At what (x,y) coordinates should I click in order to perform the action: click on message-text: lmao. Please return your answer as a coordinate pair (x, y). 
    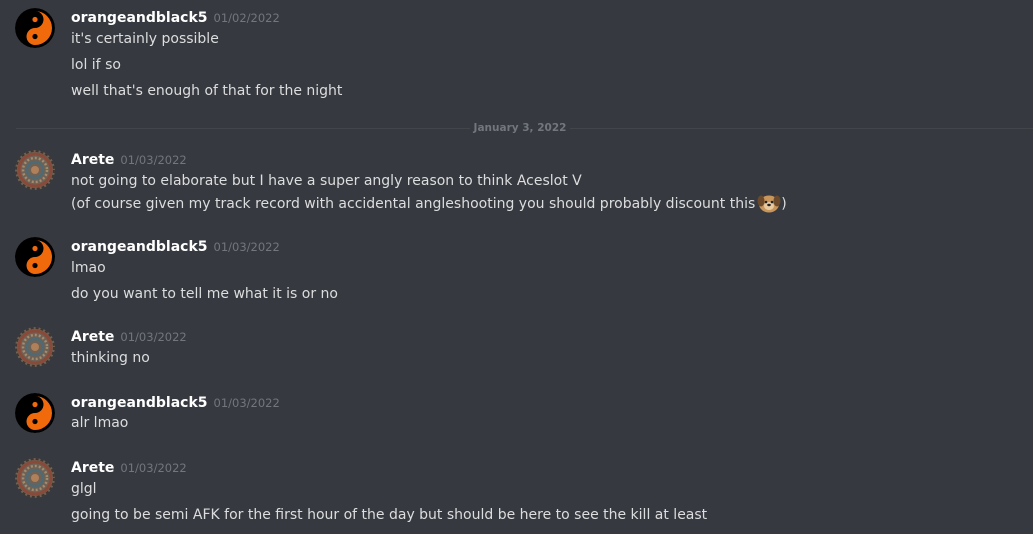
    Looking at the image, I should click on (88, 268).